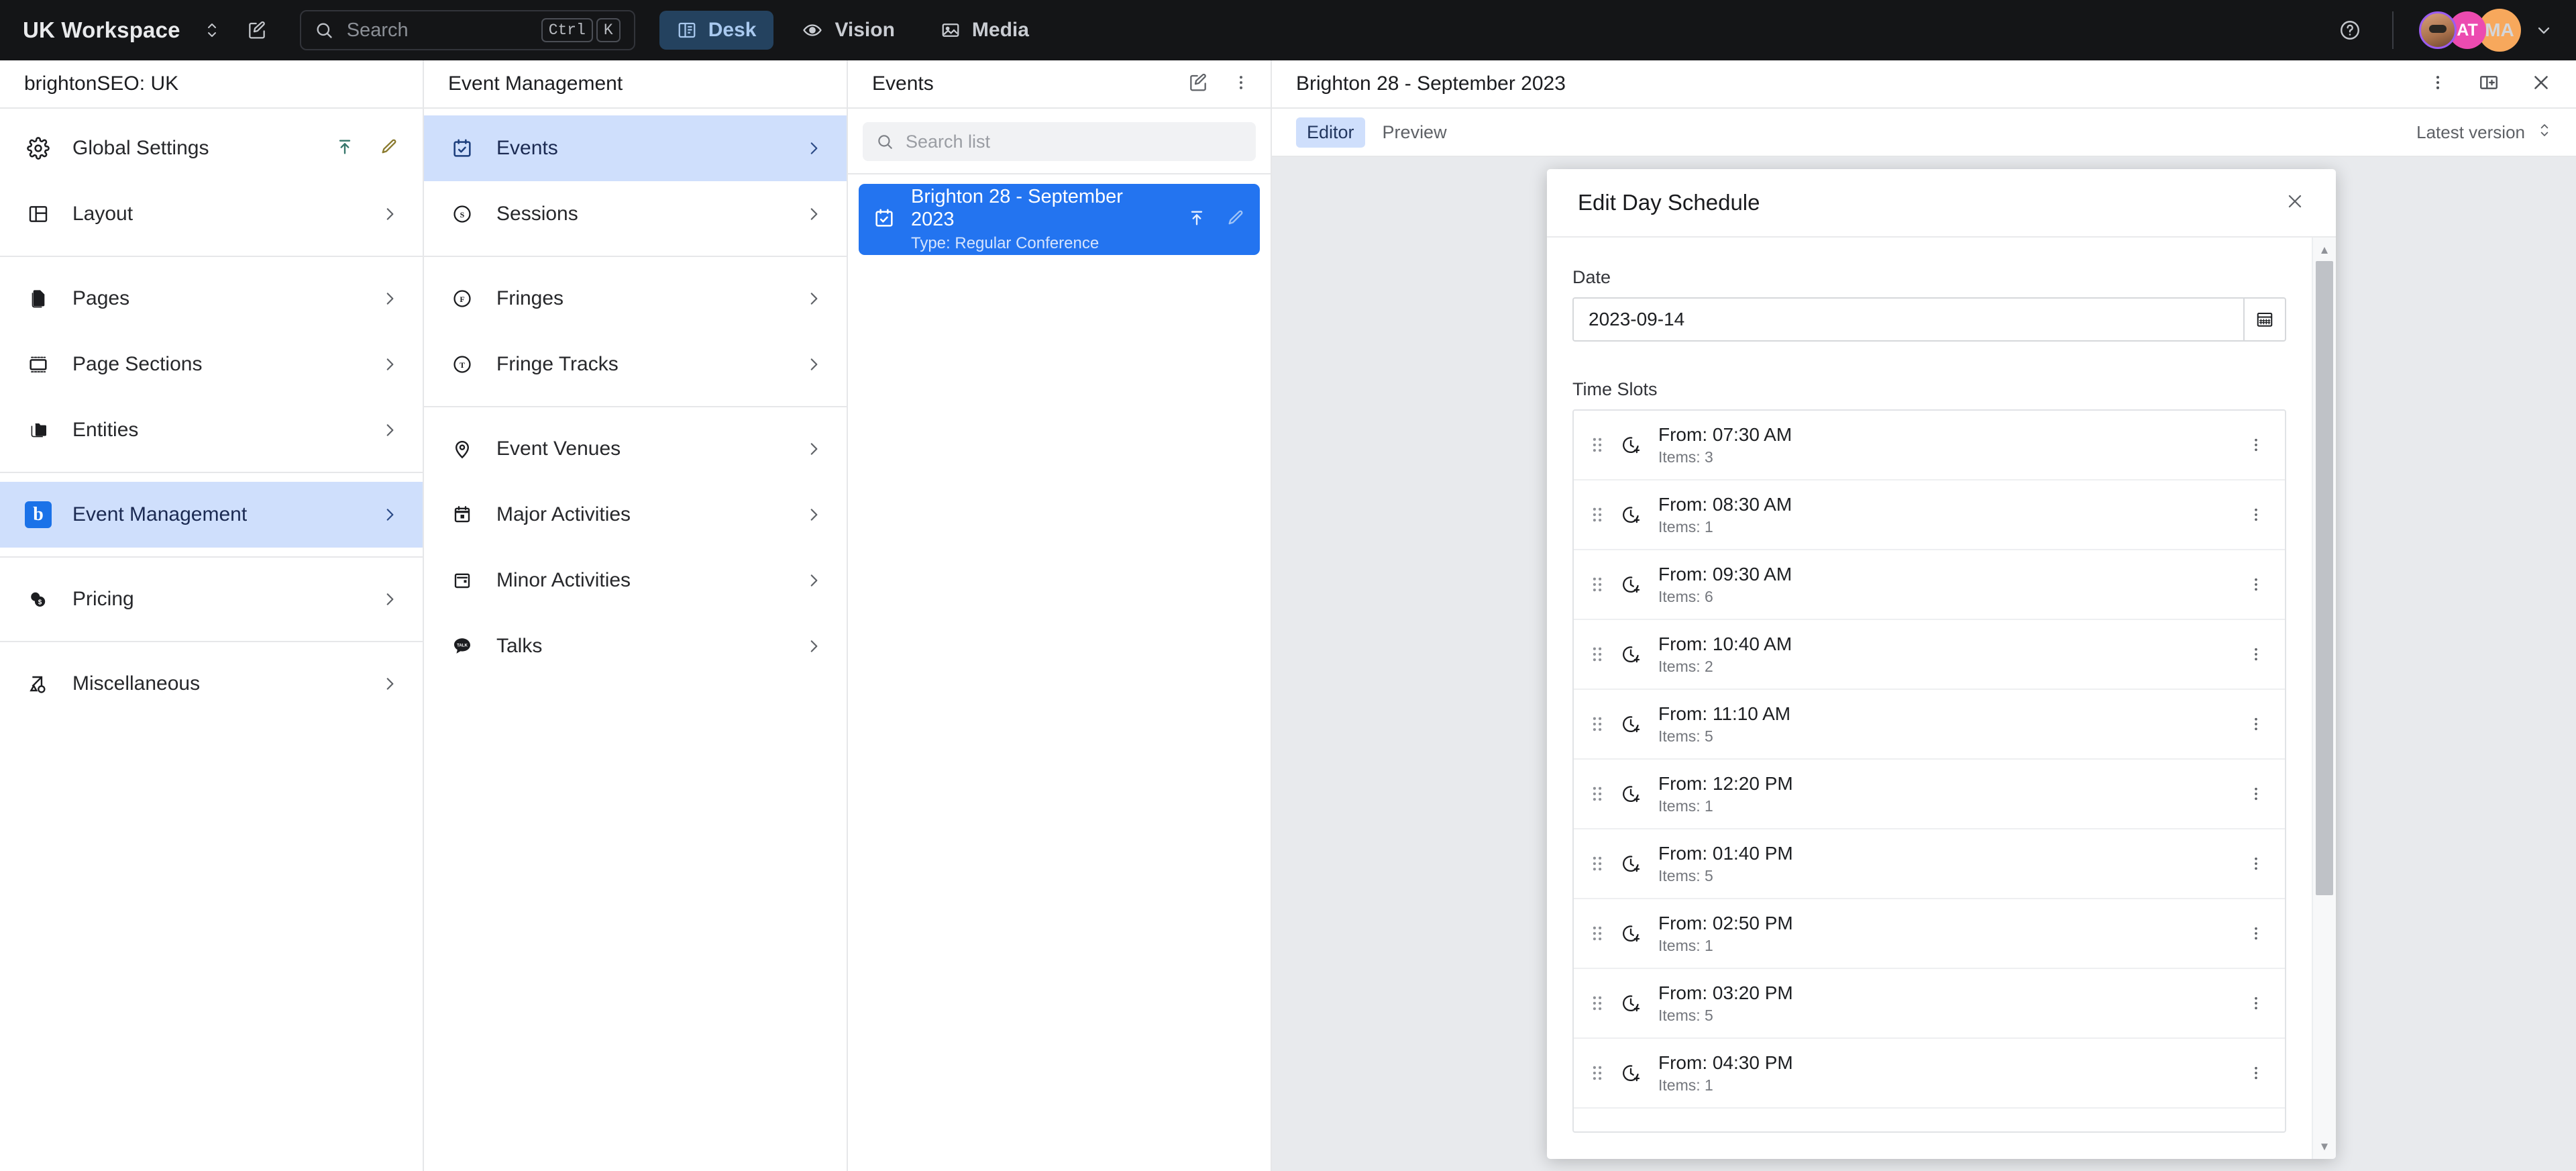 The image size is (2576, 1171). What do you see at coordinates (1929, 794) in the screenshot?
I see `timeslot-row: From: 12:20 PM Items: 1` at bounding box center [1929, 794].